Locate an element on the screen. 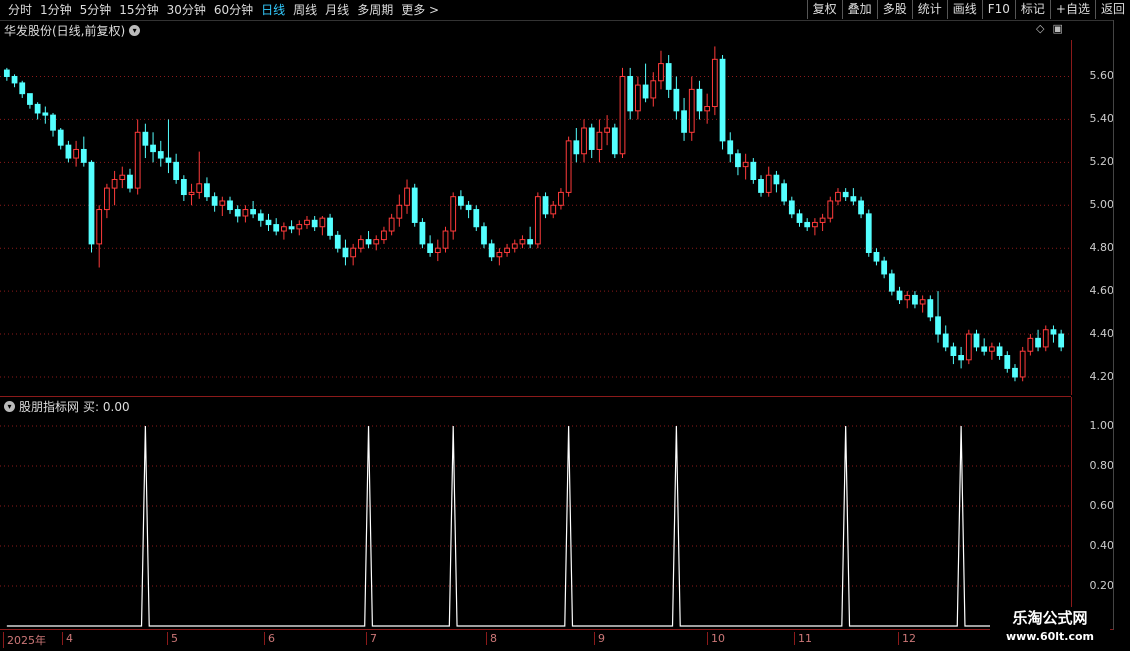 The height and width of the screenshot is (651, 1130). price-tick-label: 4.20 is located at coordinates (1102, 376).